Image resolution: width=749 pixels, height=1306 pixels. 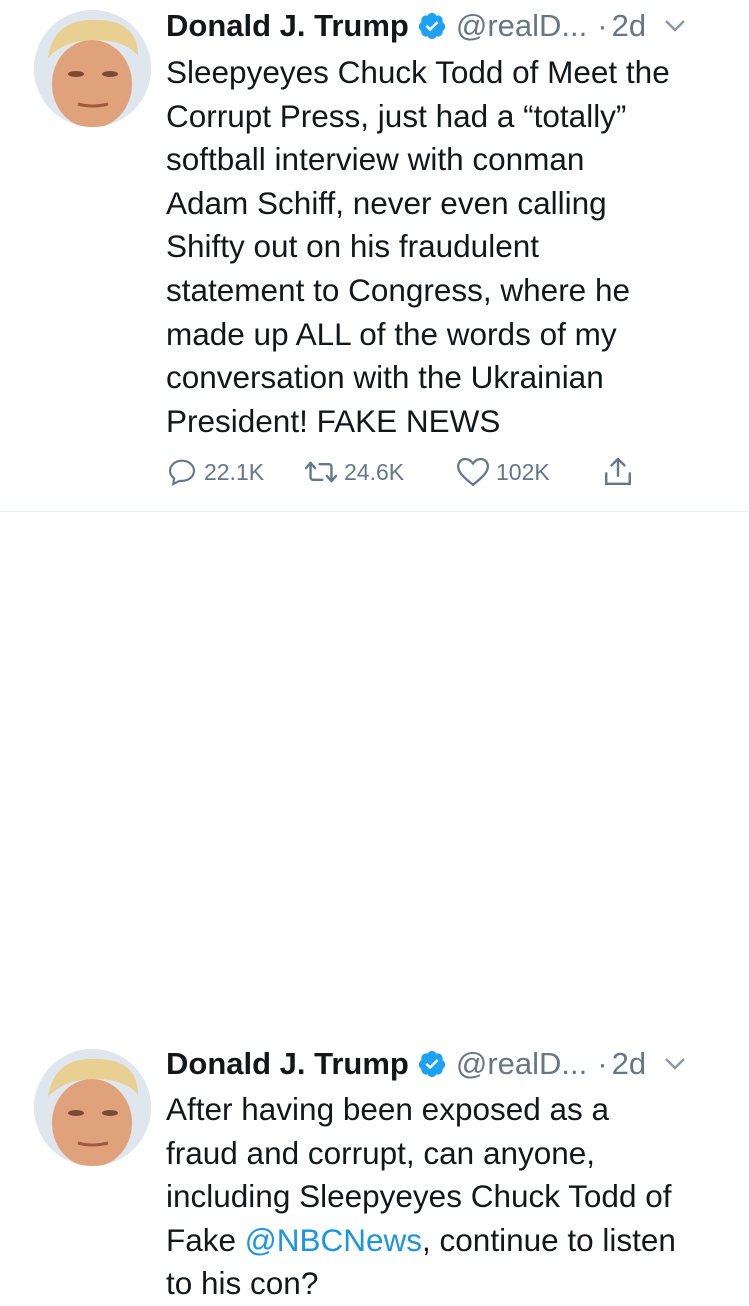 I want to click on tweet-text-line: After having been exposed as a, so click(x=388, y=1109).